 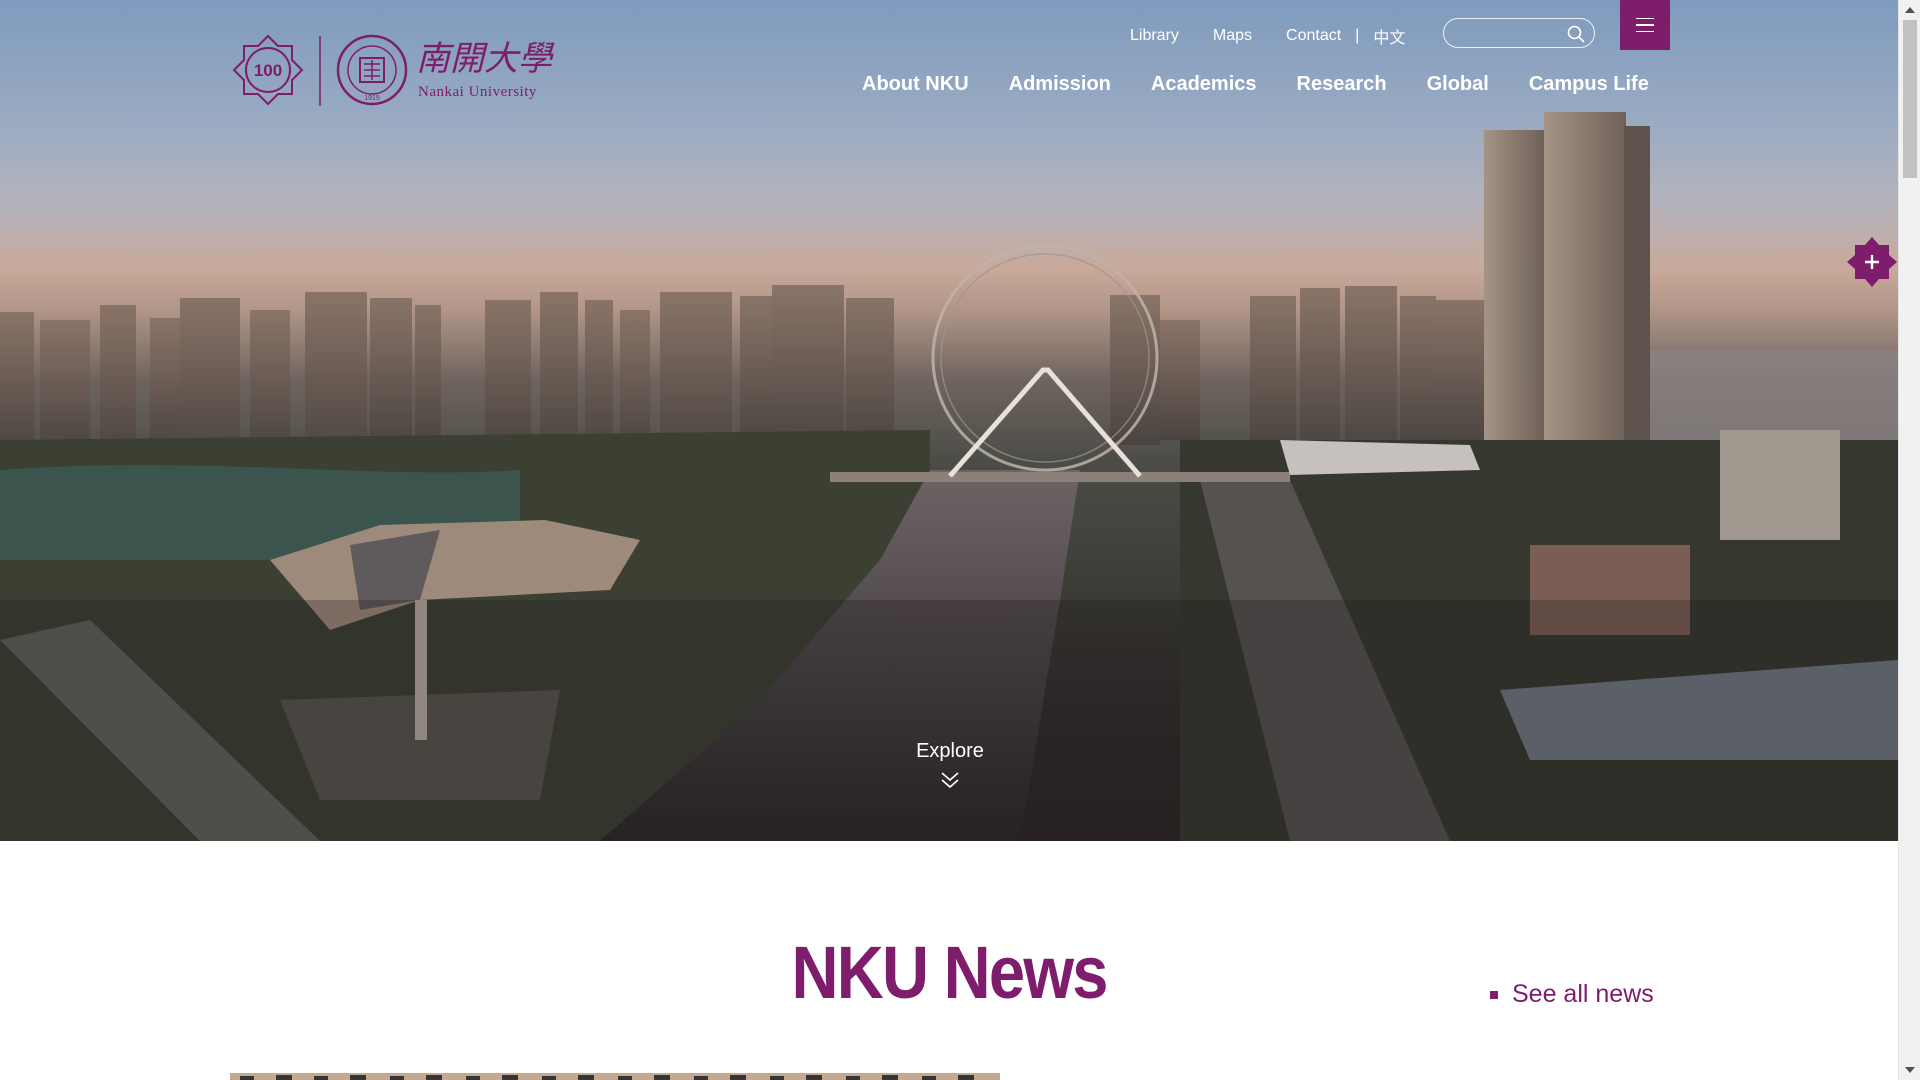 What do you see at coordinates (615, 1076) in the screenshot?
I see `news-thumbnail-image` at bounding box center [615, 1076].